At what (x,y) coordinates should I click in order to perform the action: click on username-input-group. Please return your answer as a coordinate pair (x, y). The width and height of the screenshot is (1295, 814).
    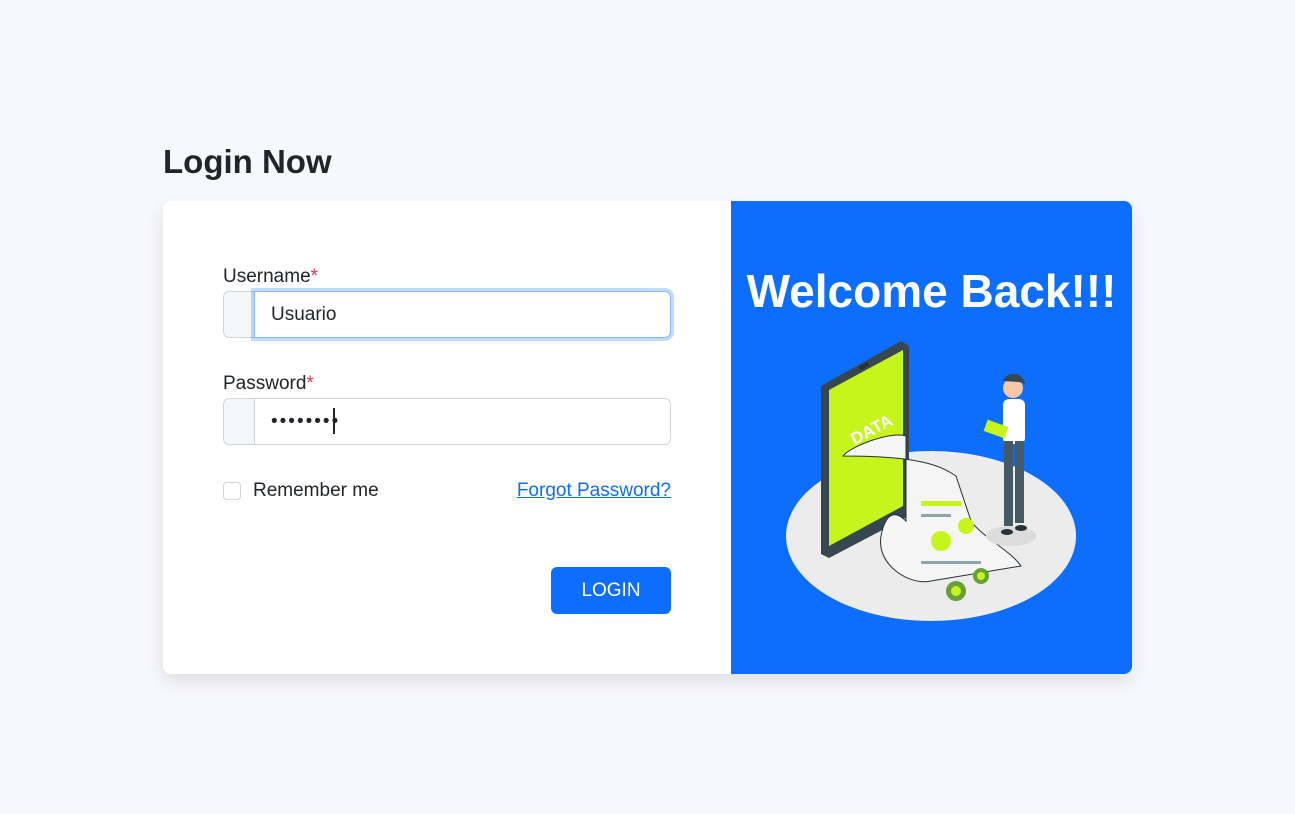
    Looking at the image, I should click on (447, 314).